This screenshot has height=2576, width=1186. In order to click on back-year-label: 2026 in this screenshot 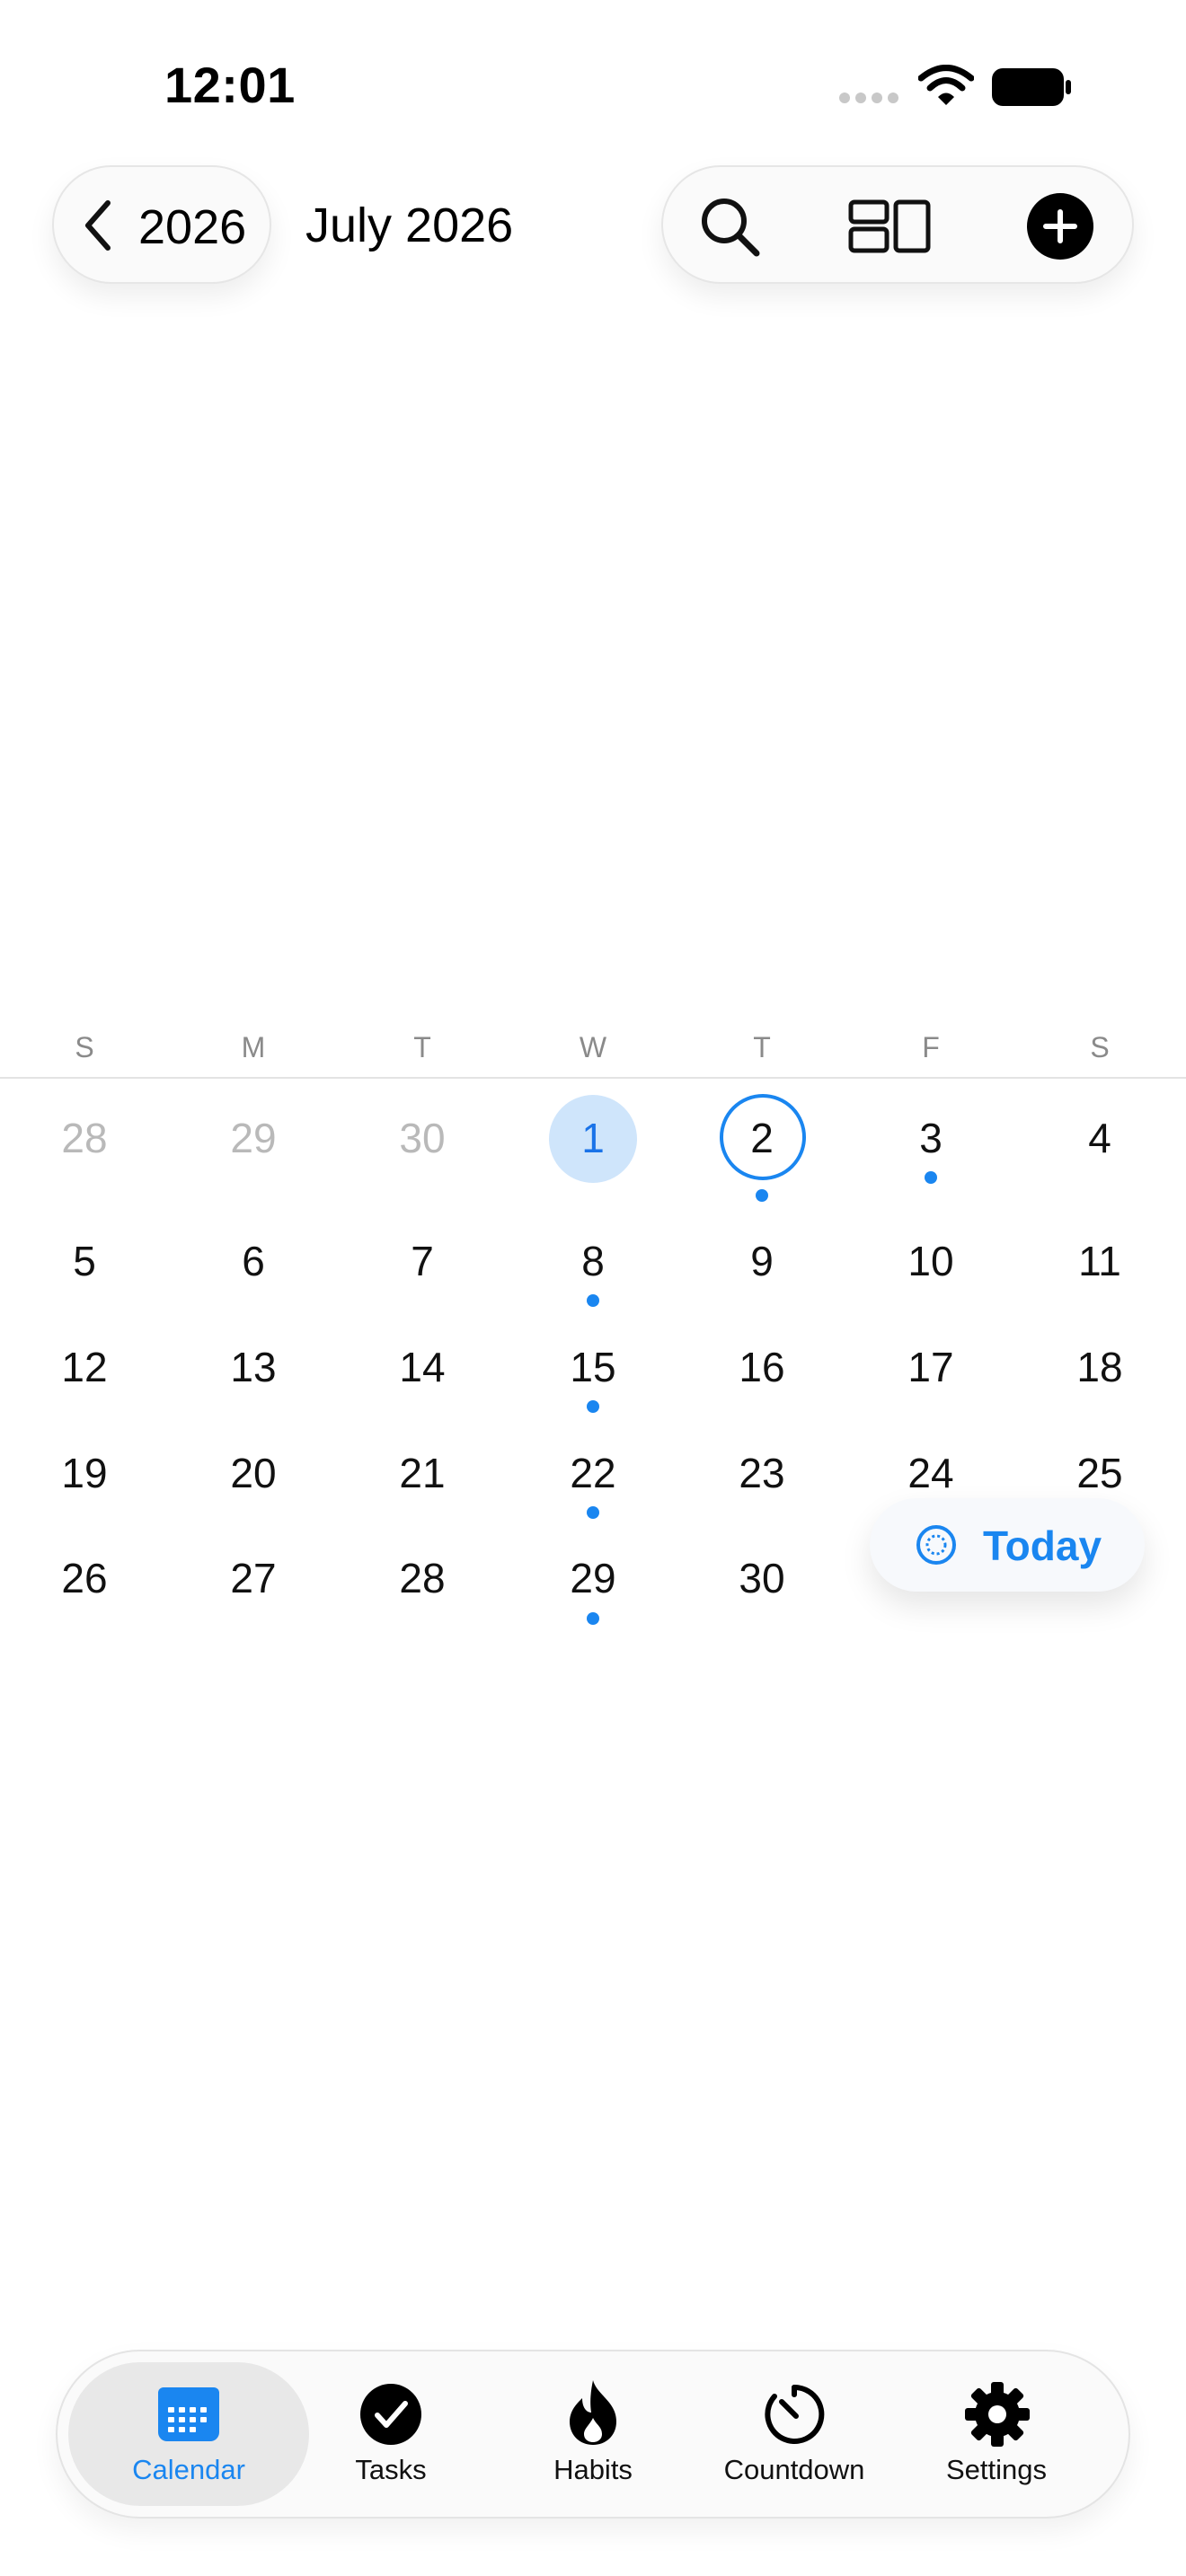, I will do `click(192, 227)`.